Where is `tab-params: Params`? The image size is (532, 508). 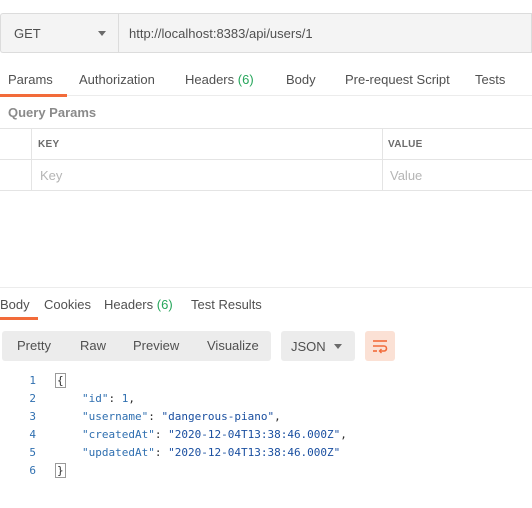
tab-params: Params is located at coordinates (33, 81).